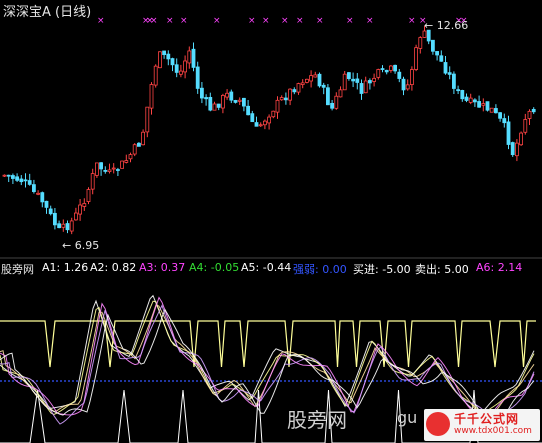 The height and width of the screenshot is (443, 542). What do you see at coordinates (65, 267) in the screenshot?
I see `indicator-a1: A1: 1.26` at bounding box center [65, 267].